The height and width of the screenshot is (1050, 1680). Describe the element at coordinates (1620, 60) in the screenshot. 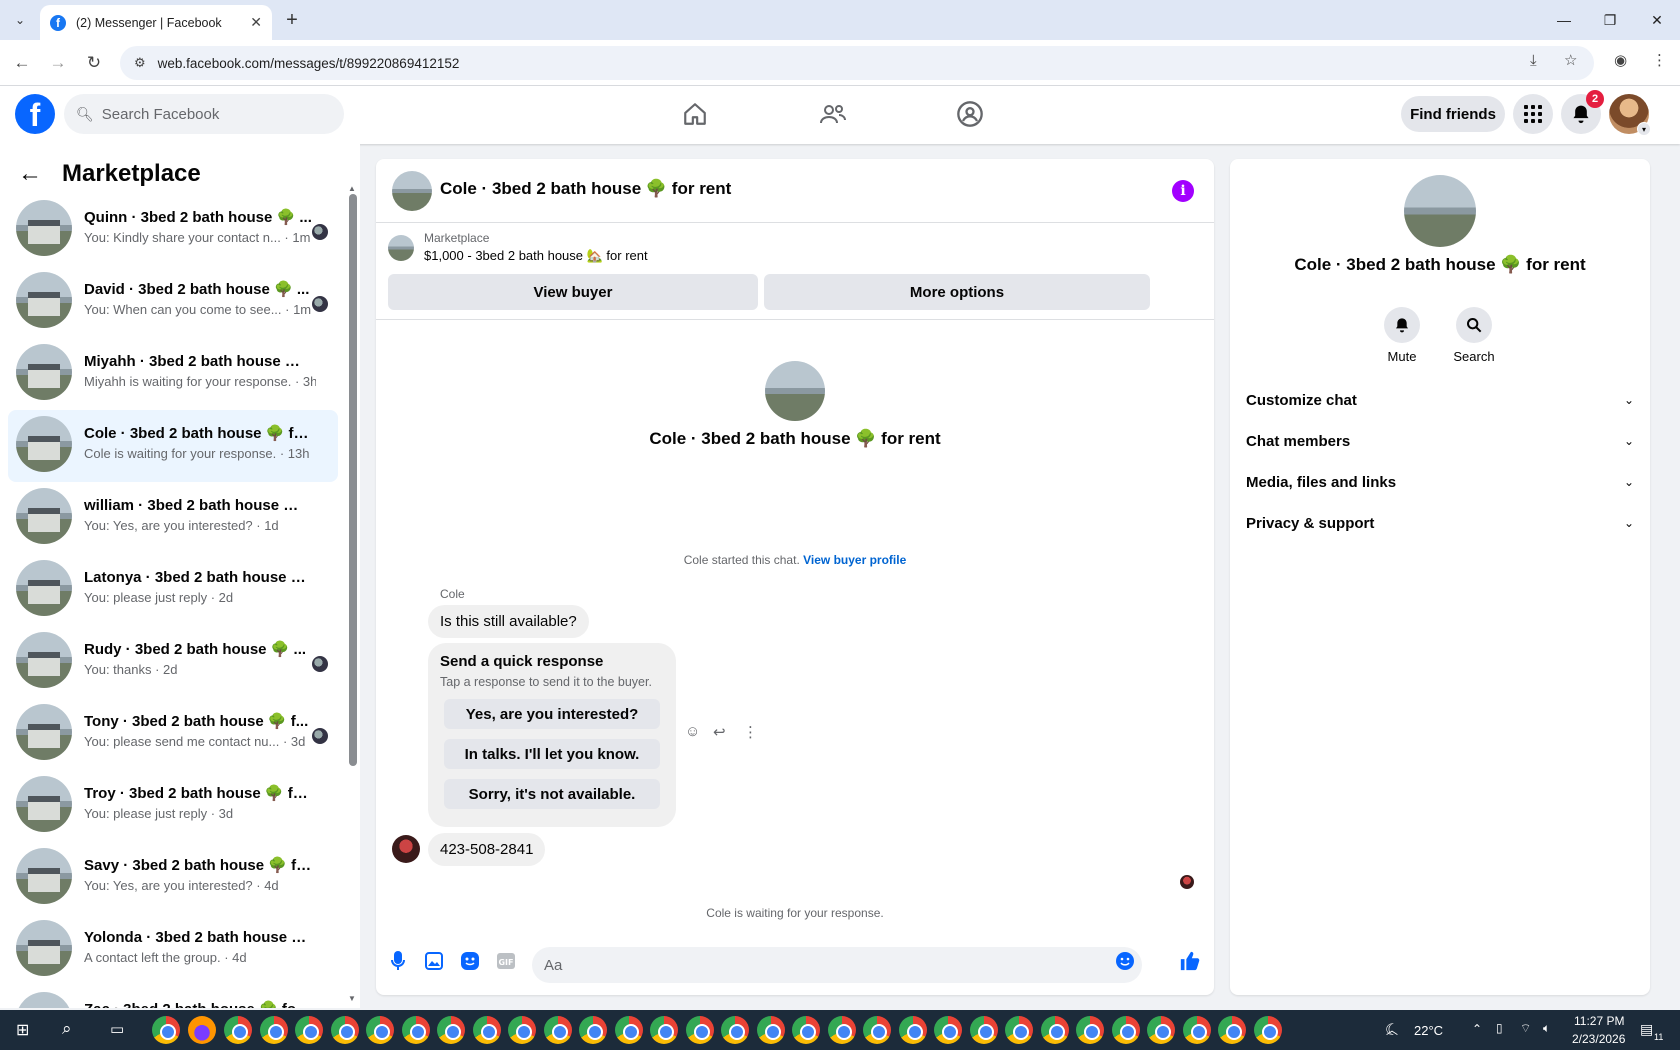

I see `profile-icon: ◉` at that location.